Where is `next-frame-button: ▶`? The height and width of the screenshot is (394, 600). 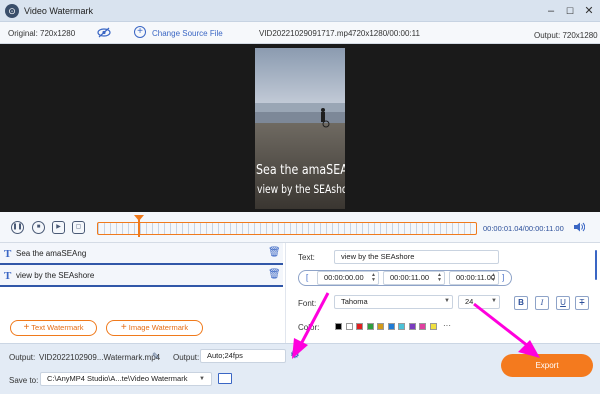 next-frame-button: ▶ is located at coordinates (58, 227).